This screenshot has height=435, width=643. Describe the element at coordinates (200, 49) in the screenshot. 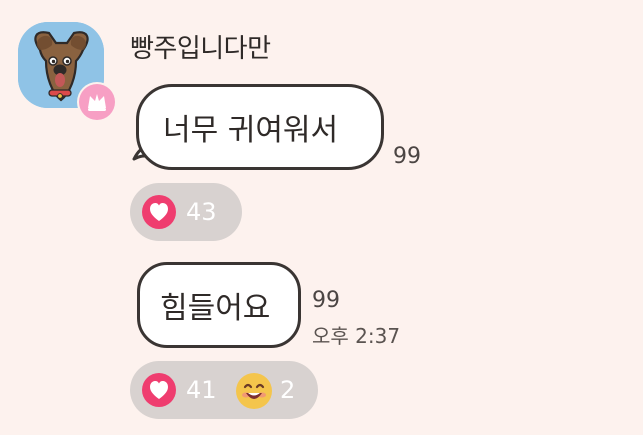

I see `sender-name: 빵주입니다만` at that location.